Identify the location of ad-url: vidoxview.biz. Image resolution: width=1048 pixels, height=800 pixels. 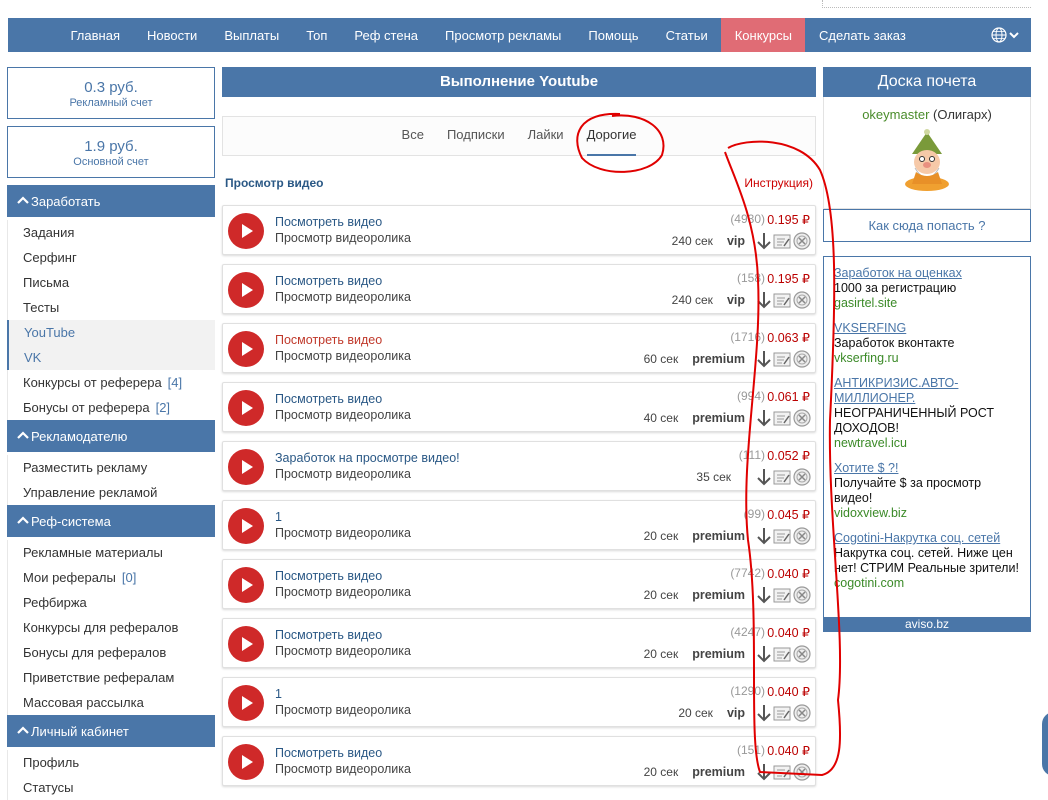
(927, 513).